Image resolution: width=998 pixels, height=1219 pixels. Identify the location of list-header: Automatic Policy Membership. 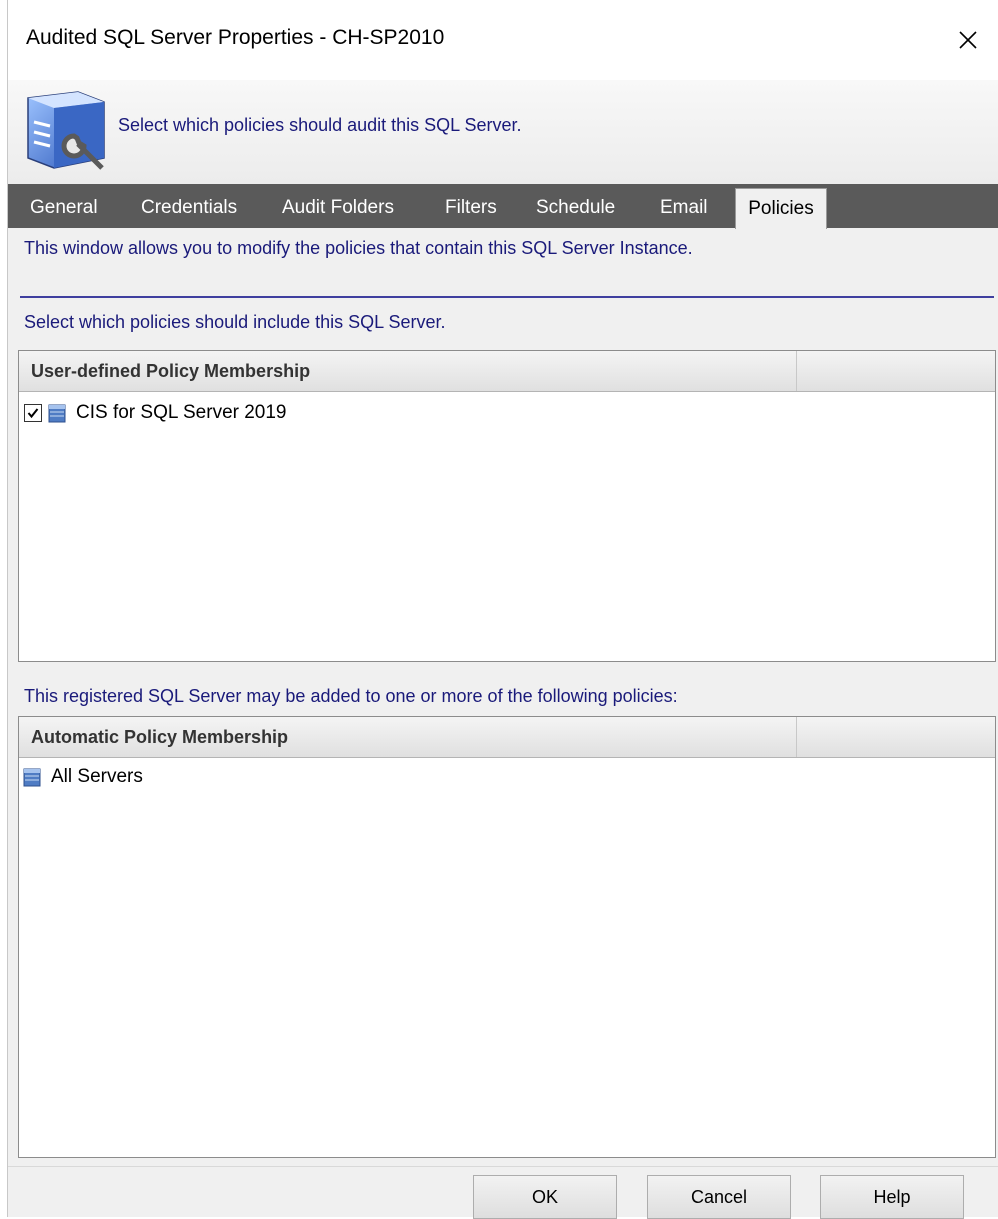
(507, 737).